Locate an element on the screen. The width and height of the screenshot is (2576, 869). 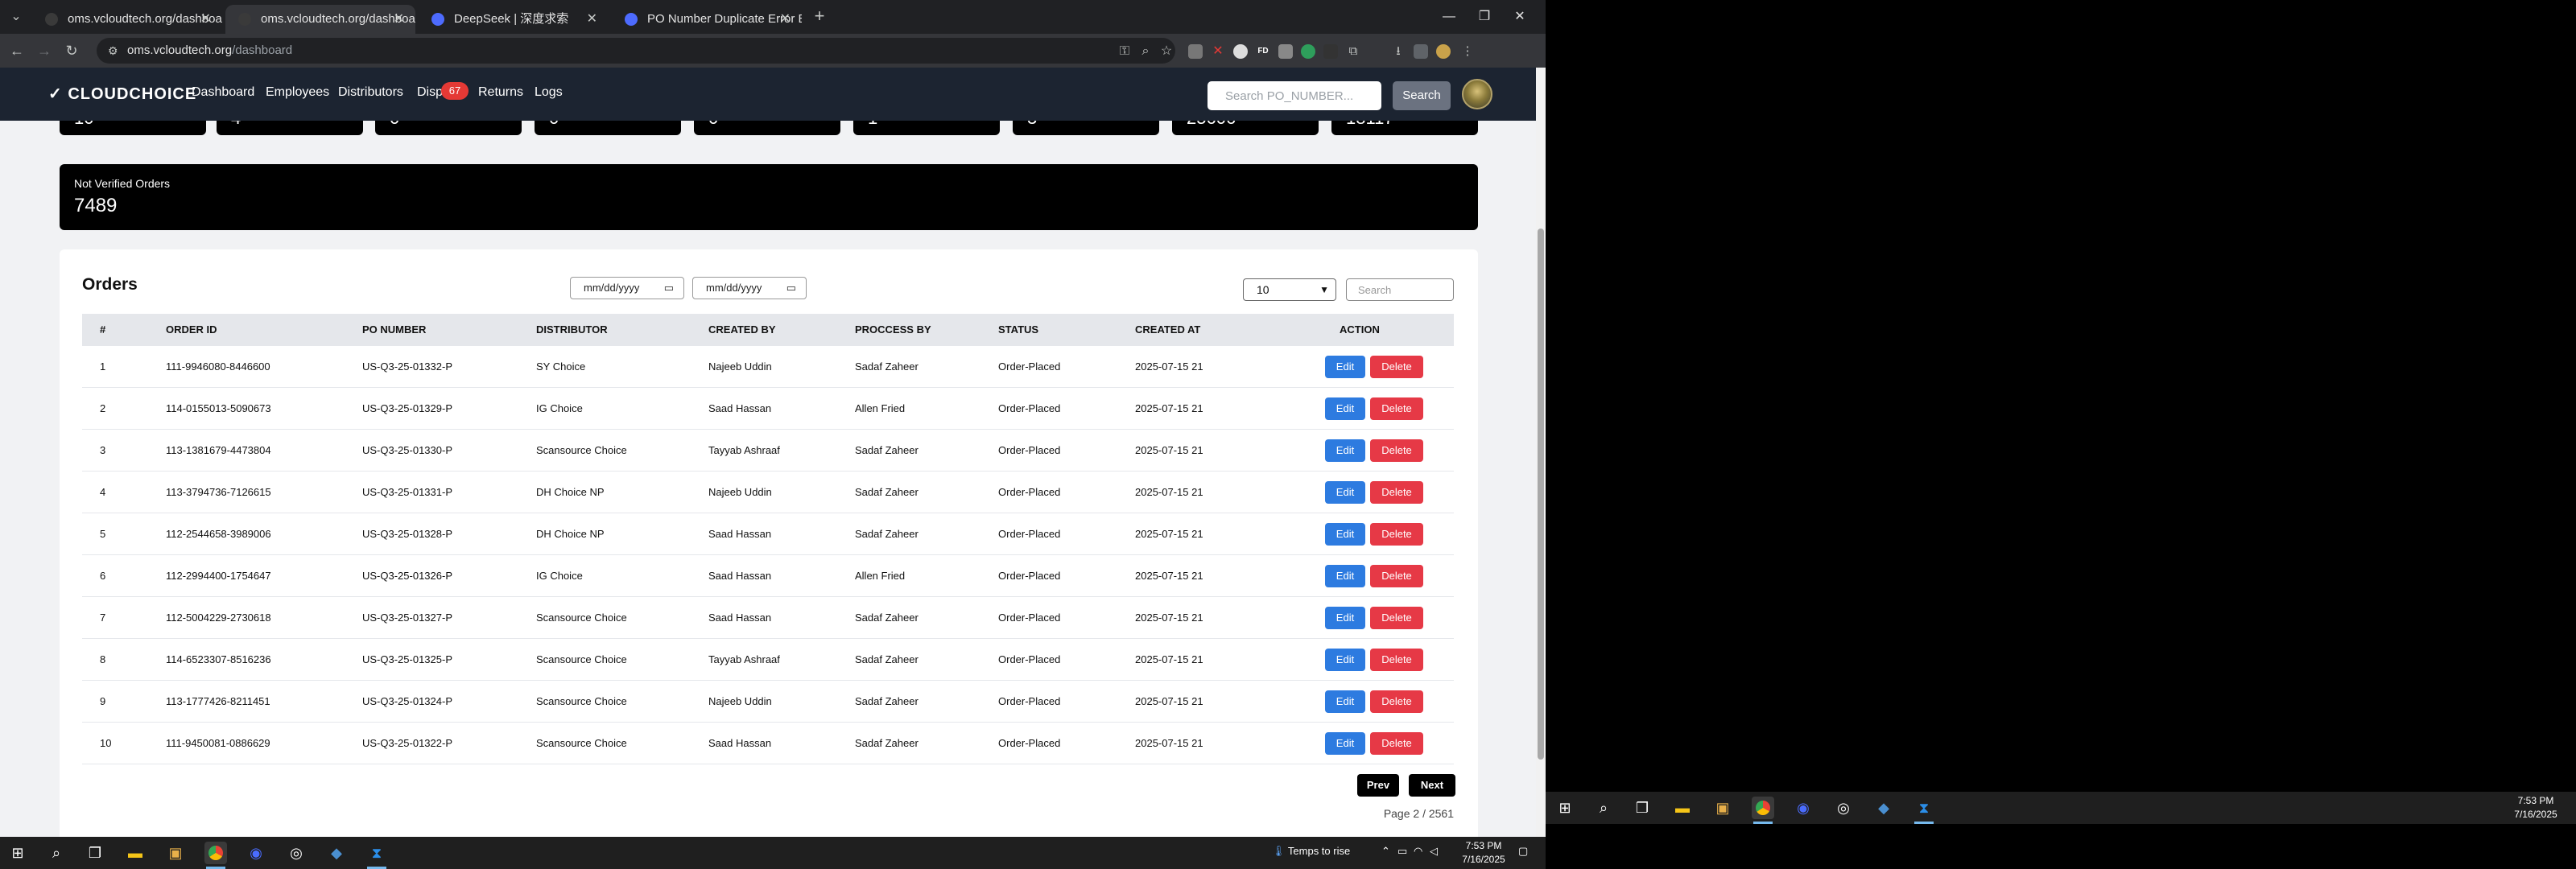
minimize-icon: — is located at coordinates (1449, 17).